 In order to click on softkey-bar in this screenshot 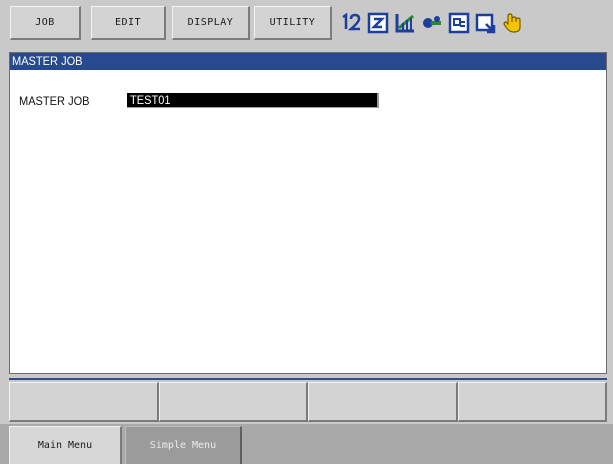, I will do `click(308, 401)`.